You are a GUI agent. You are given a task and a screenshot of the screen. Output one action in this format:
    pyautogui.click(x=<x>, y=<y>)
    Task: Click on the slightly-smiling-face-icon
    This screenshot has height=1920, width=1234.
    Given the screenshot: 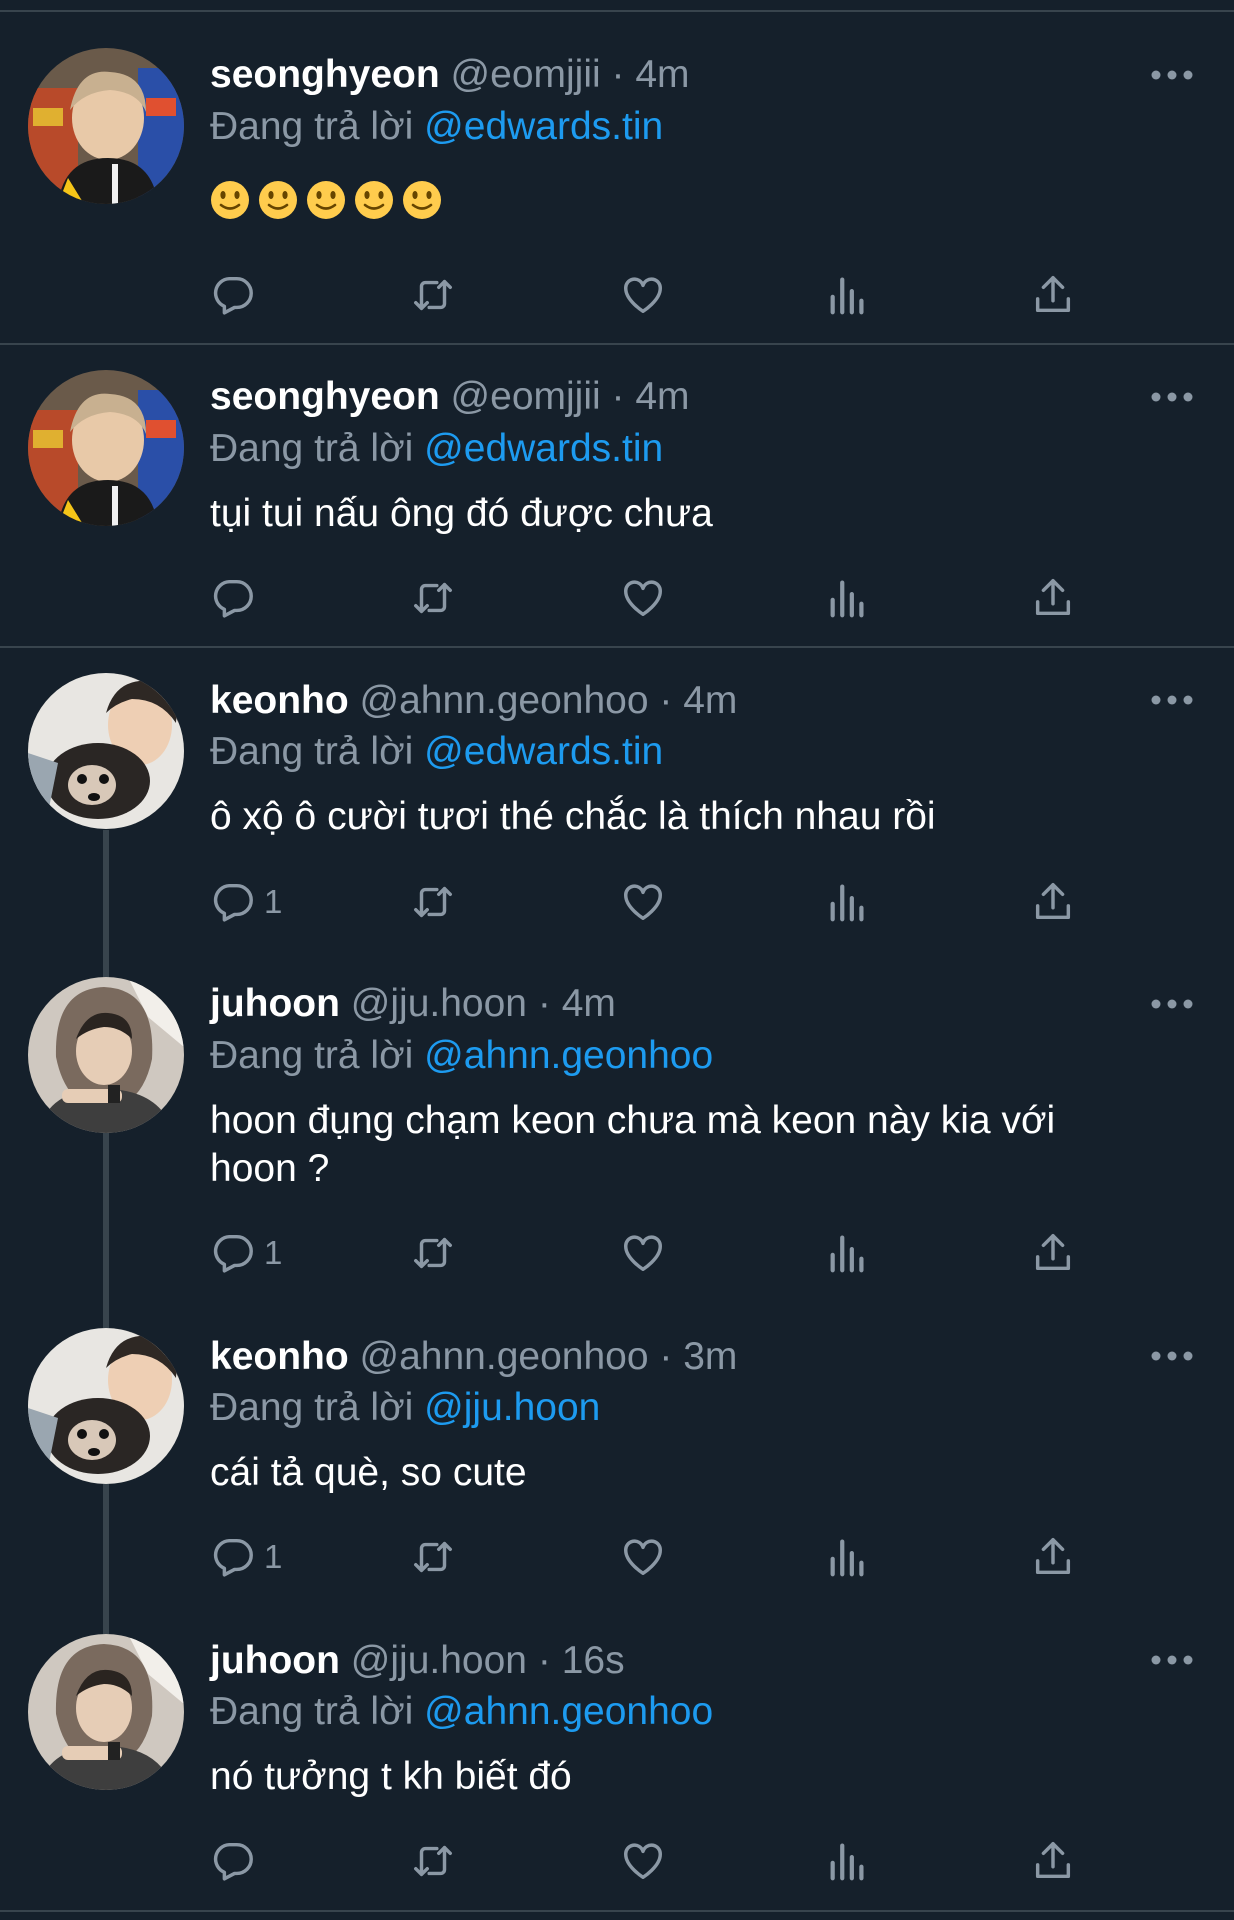 What is the action you would take?
    pyautogui.click(x=374, y=200)
    